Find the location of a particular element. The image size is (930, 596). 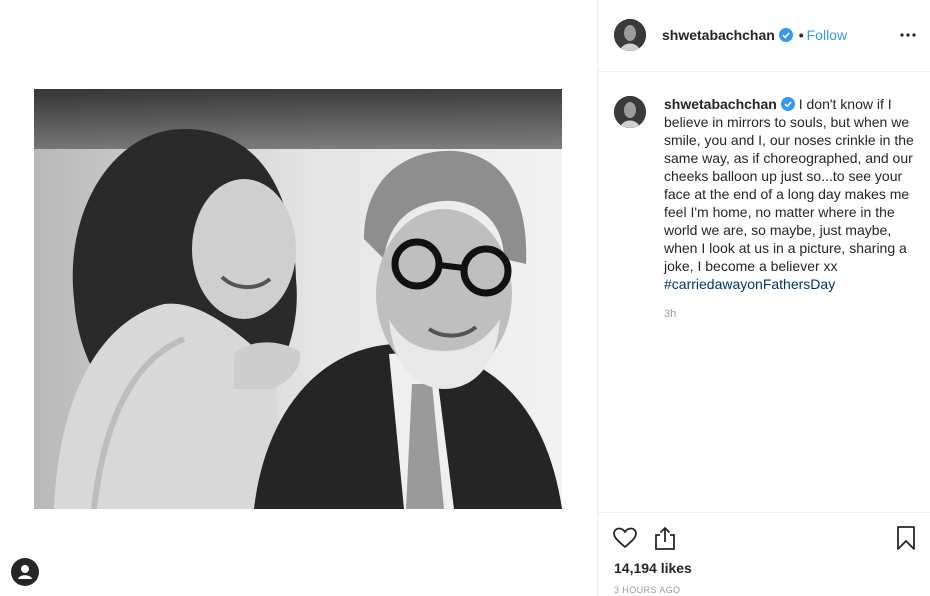

likes-count: 14,194 likes is located at coordinates (653, 568).